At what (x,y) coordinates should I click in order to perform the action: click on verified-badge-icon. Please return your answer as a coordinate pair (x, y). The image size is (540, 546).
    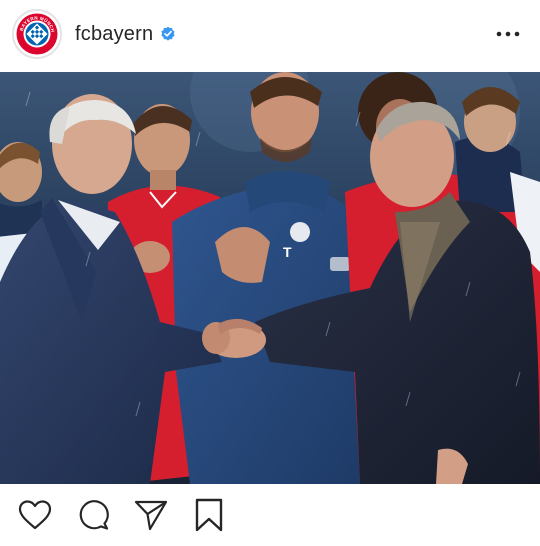
    Looking at the image, I should click on (168, 33).